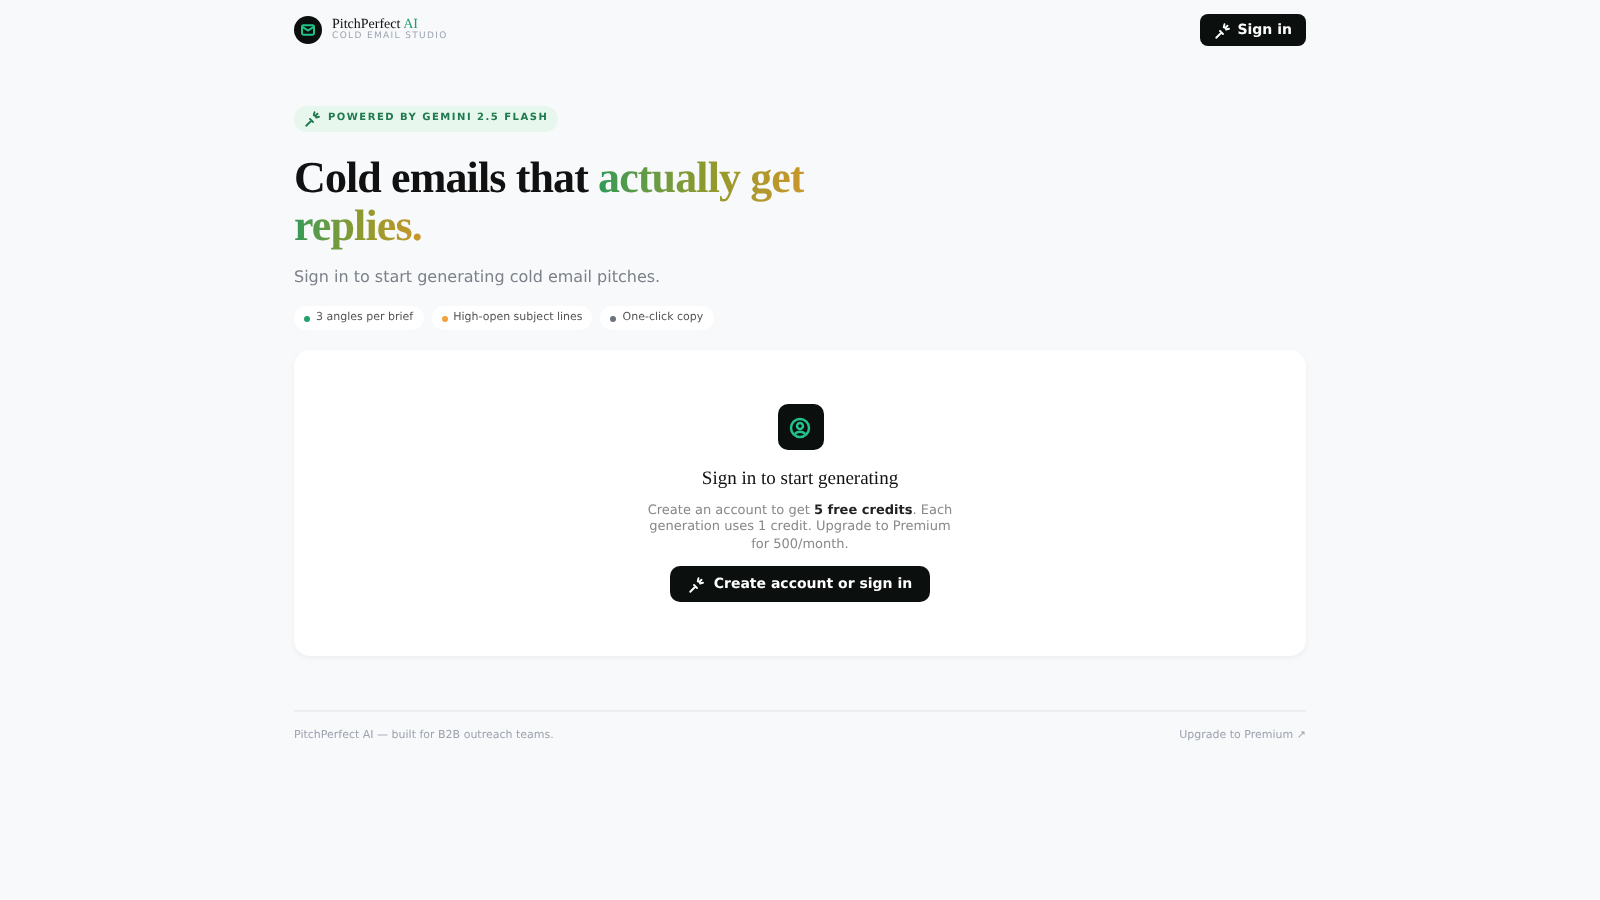  What do you see at coordinates (478, 278) in the screenshot?
I see `subtitle: Sign in to start generating cold email pitches.` at bounding box center [478, 278].